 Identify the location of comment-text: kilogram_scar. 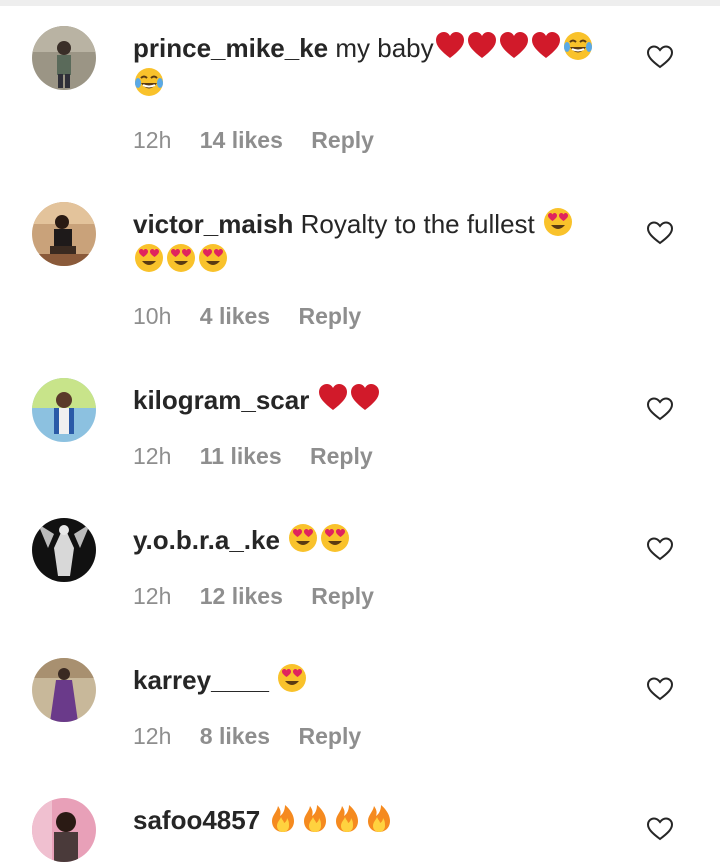
(373, 400).